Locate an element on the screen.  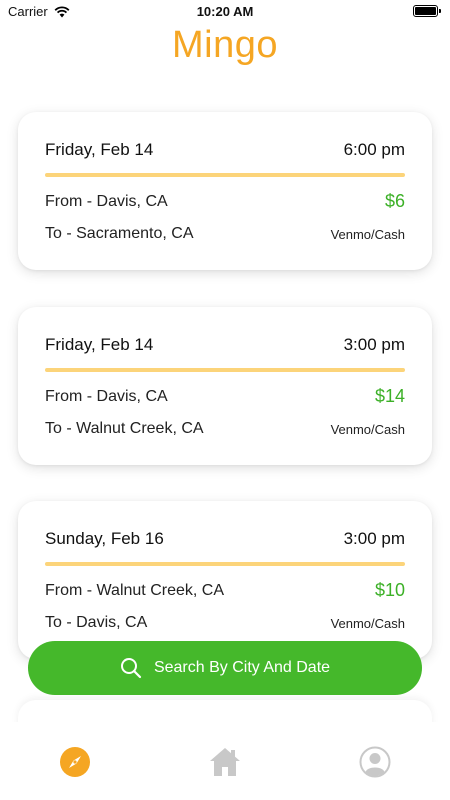
compass-icon is located at coordinates (75, 762).